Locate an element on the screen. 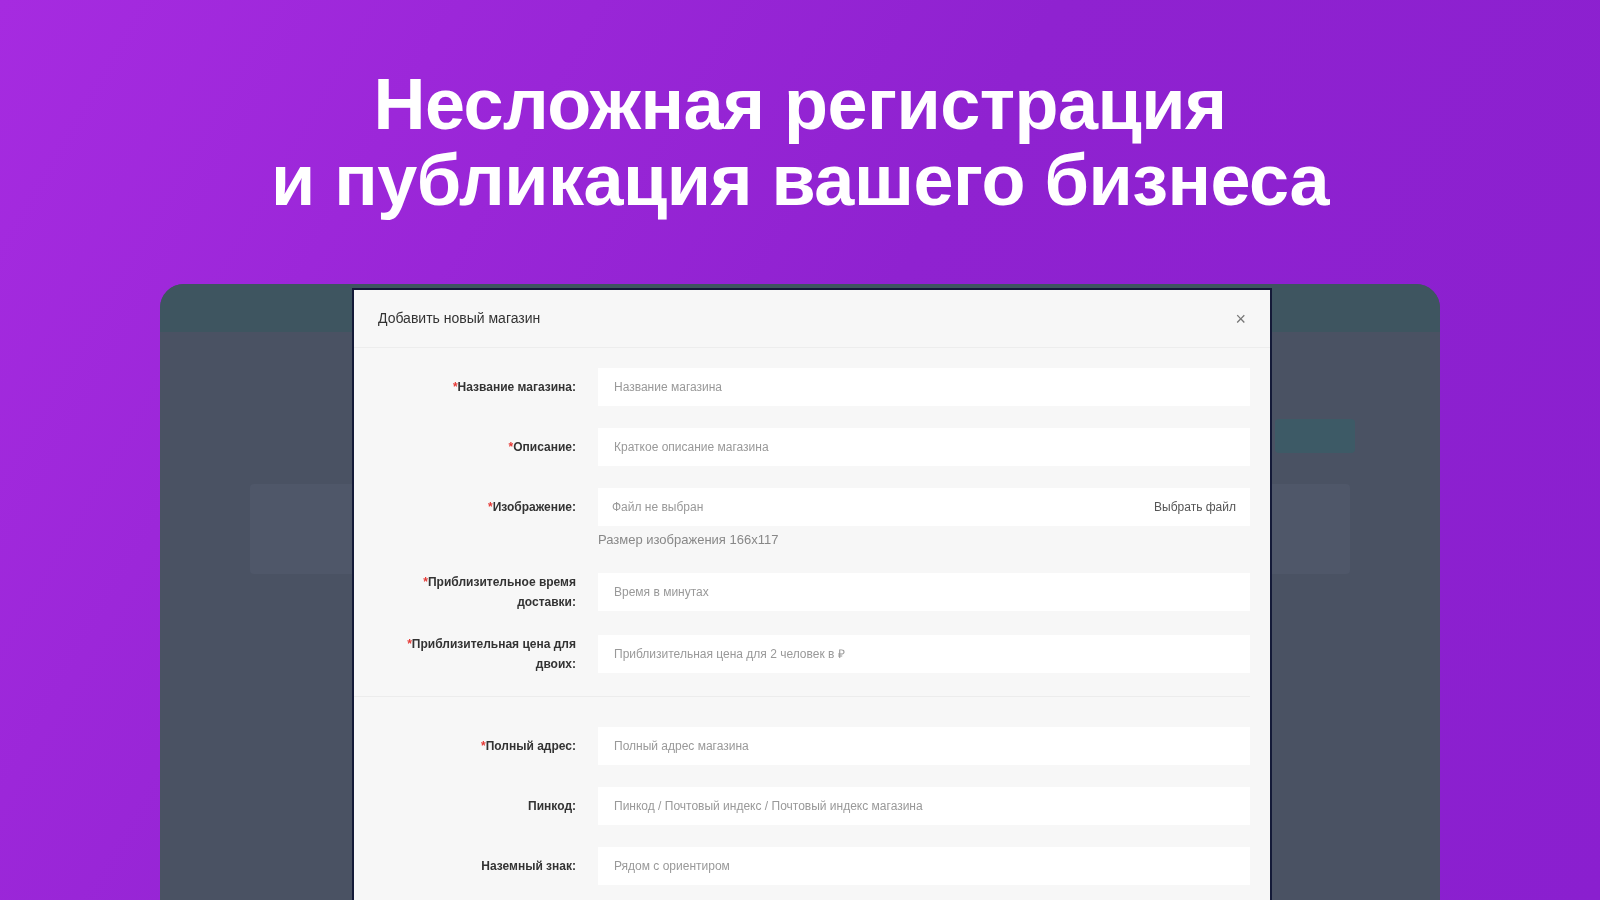 This screenshot has height=900, width=1600. modal-title: Добавить новый магазин is located at coordinates (459, 318).